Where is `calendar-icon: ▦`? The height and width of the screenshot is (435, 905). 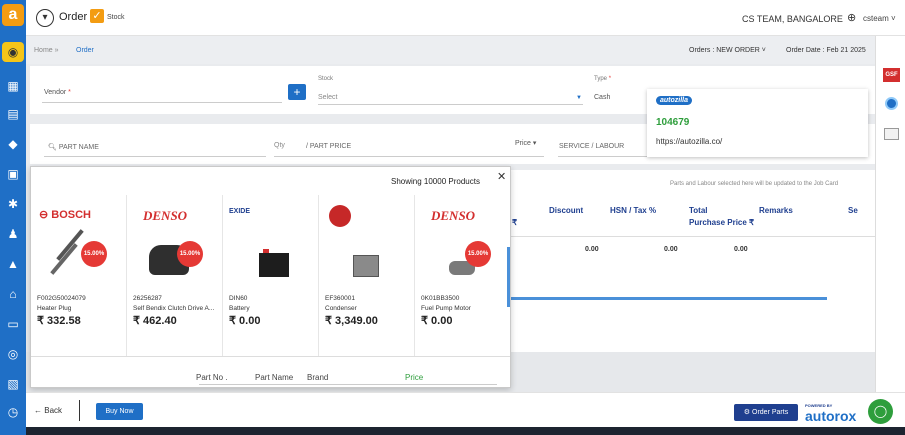
calendar-icon: ▦ is located at coordinates (13, 86).